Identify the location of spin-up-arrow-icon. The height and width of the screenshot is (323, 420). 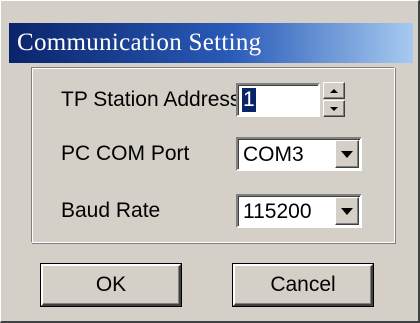
(334, 90).